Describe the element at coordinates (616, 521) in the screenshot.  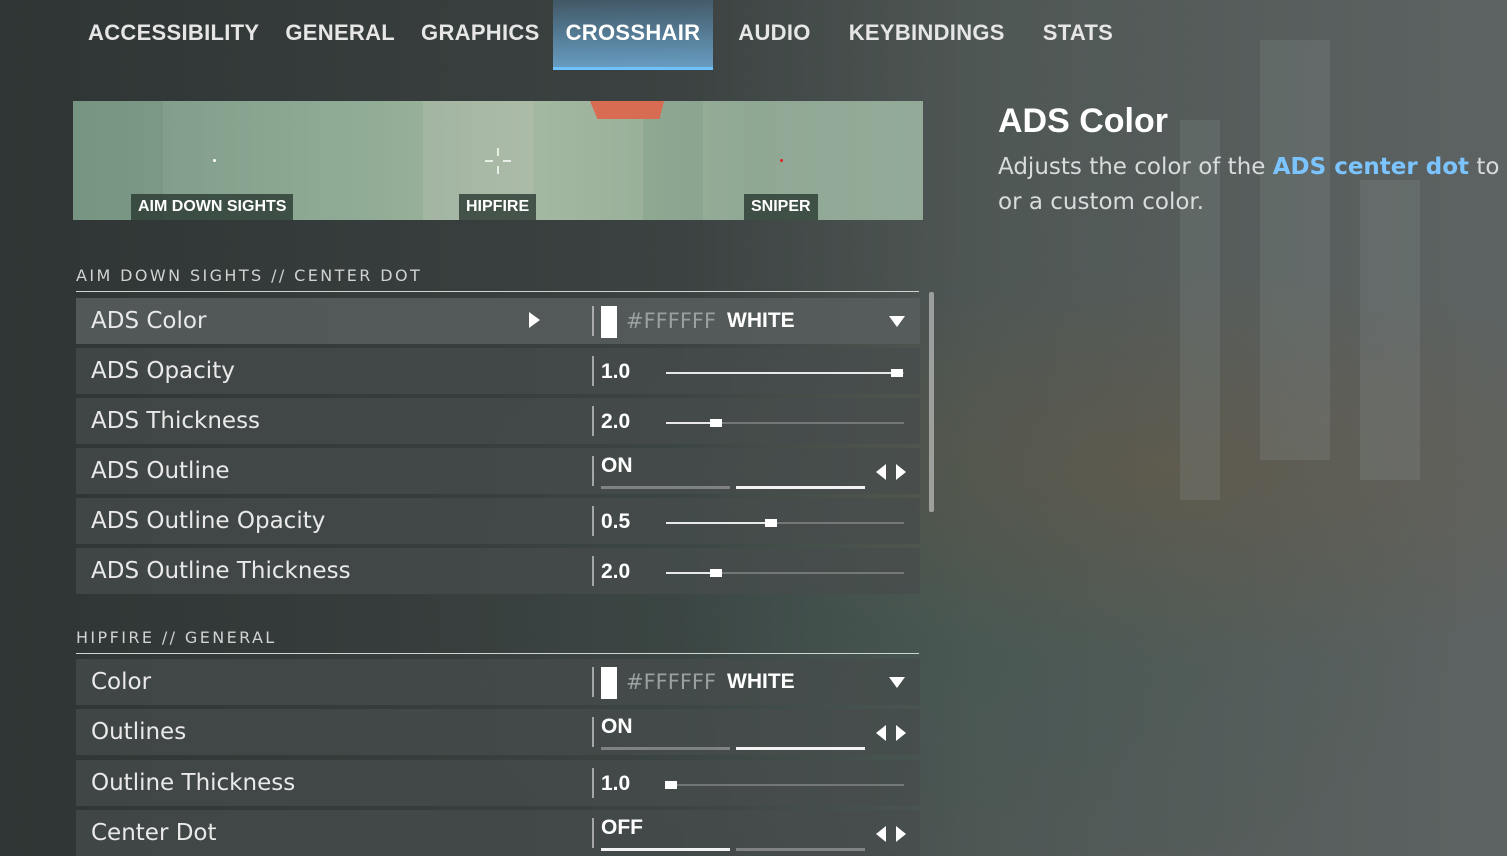
I see `slider-value: 0.5` at that location.